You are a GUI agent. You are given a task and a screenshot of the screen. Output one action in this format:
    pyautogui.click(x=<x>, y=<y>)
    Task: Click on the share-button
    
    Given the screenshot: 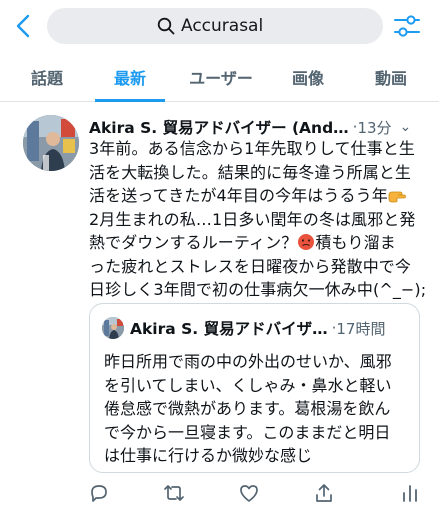 What is the action you would take?
    pyautogui.click(x=324, y=493)
    